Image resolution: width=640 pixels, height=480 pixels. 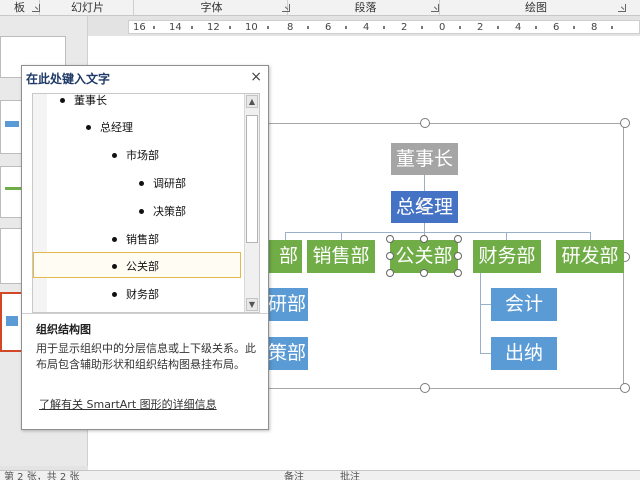 I want to click on text-pane-scrollbar: ▲ ▼, so click(x=251, y=203).